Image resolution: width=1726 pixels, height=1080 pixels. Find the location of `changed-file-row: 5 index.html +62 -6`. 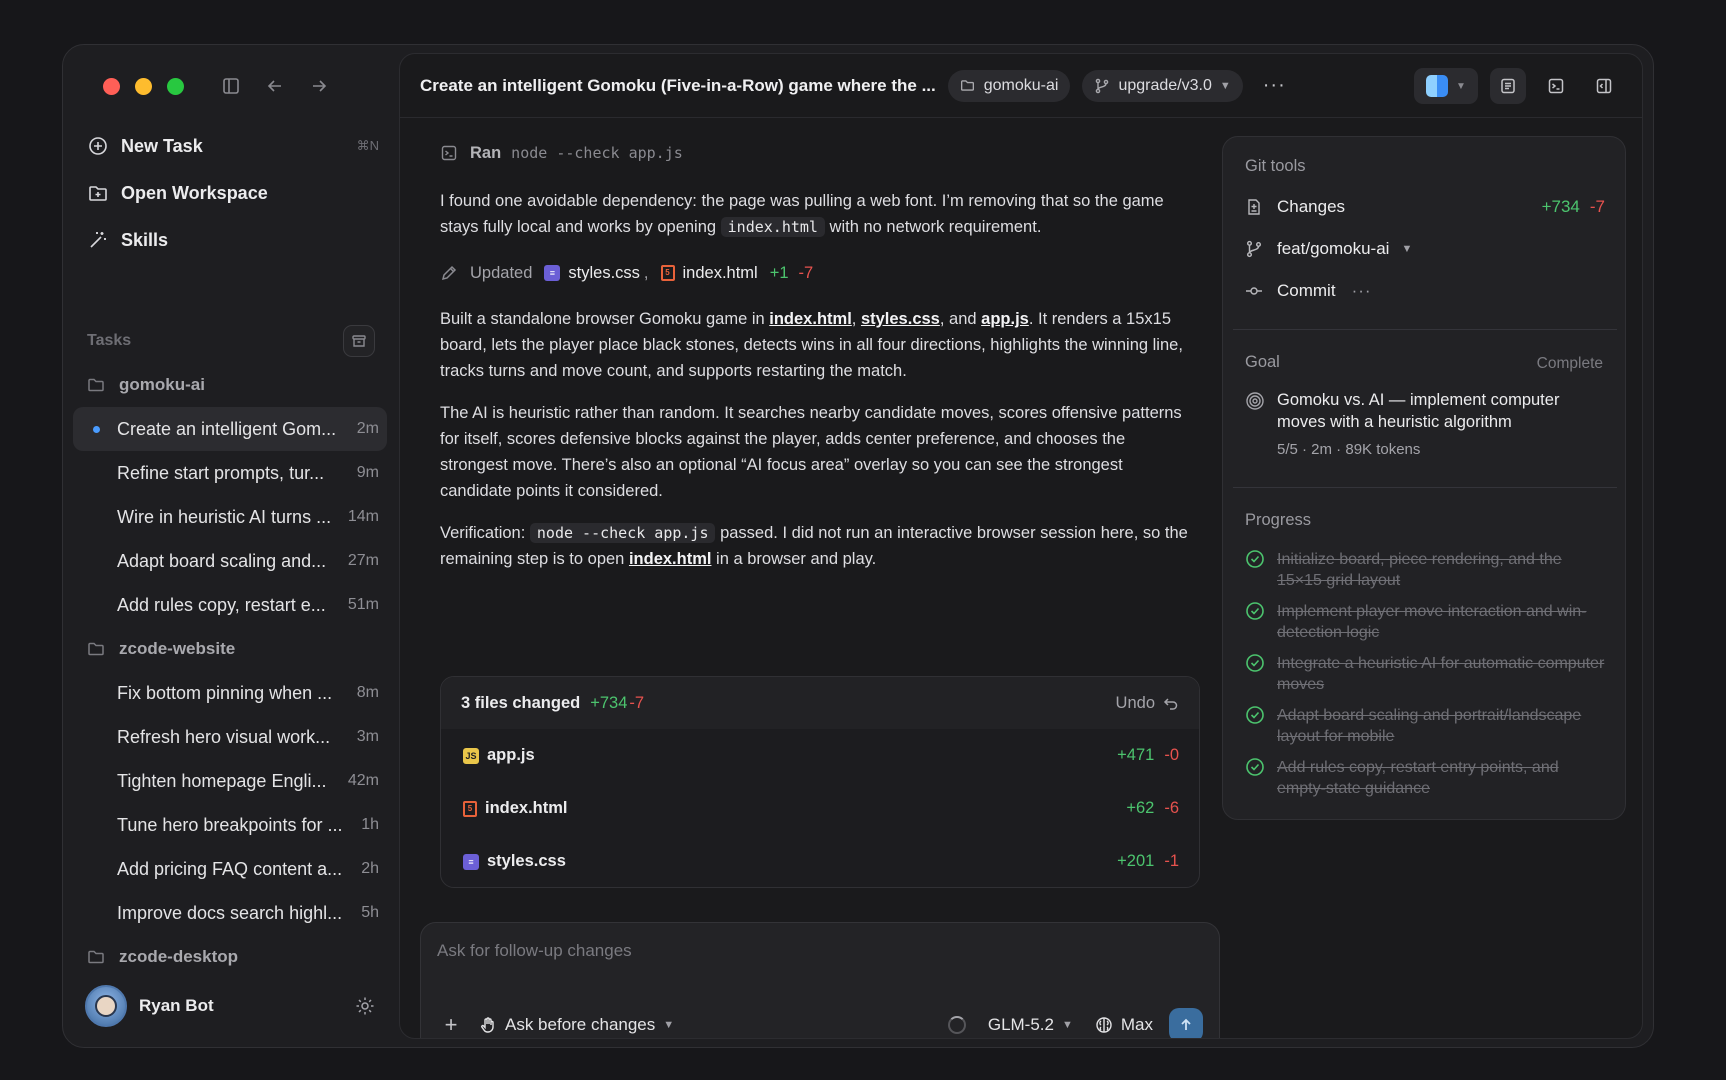

changed-file-row: 5 index.html +62 -6 is located at coordinates (820, 808).